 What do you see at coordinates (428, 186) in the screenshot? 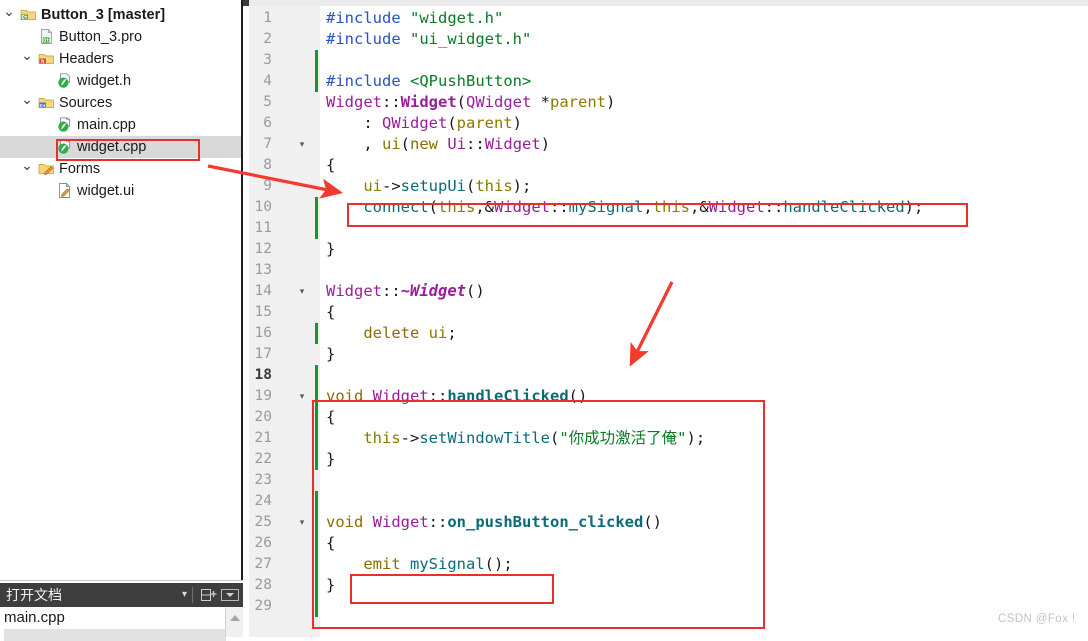
I see `code-line: ui->setupUi(this);` at bounding box center [428, 186].